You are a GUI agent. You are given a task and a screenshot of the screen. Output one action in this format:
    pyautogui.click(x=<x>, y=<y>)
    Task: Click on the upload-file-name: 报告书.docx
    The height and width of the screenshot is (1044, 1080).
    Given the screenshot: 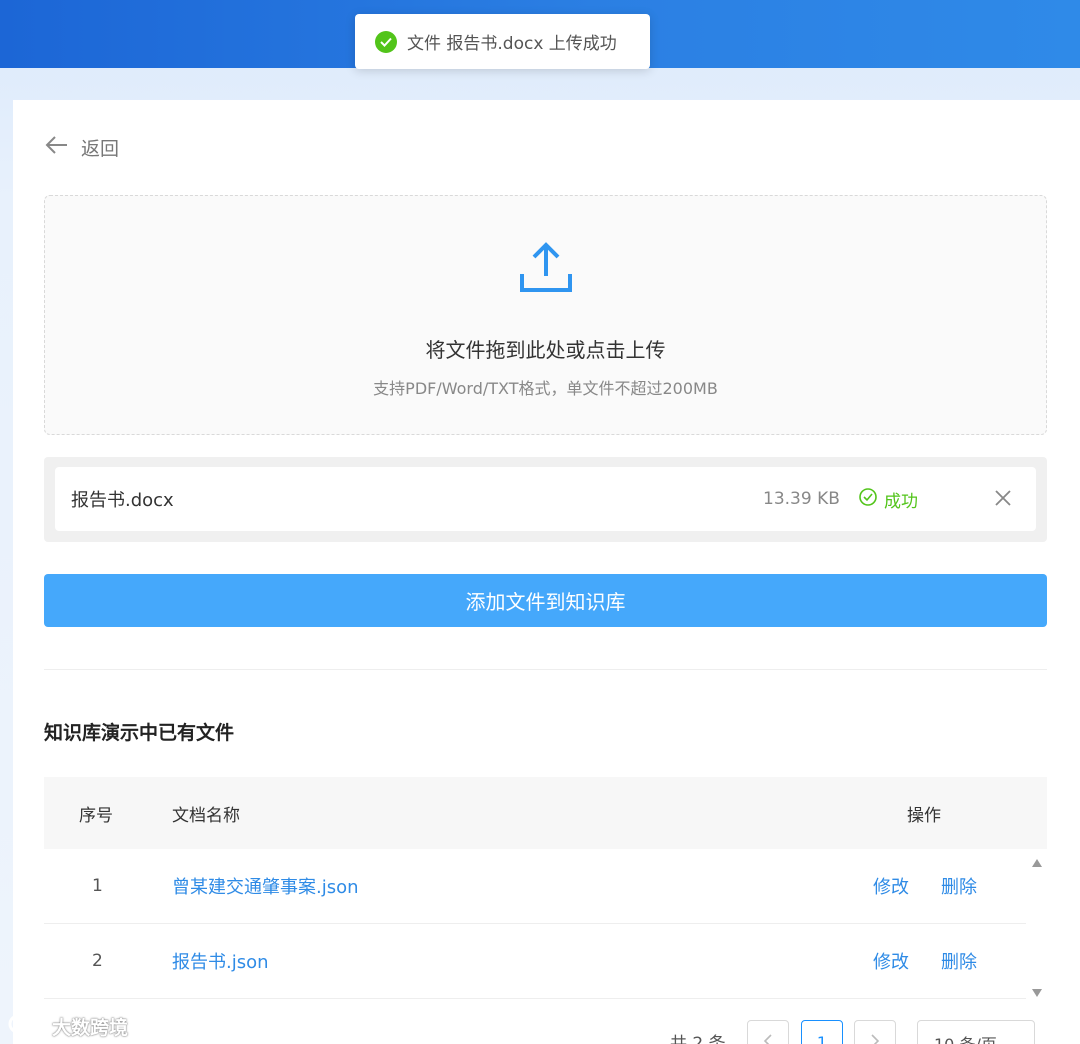 What is the action you would take?
    pyautogui.click(x=122, y=500)
    